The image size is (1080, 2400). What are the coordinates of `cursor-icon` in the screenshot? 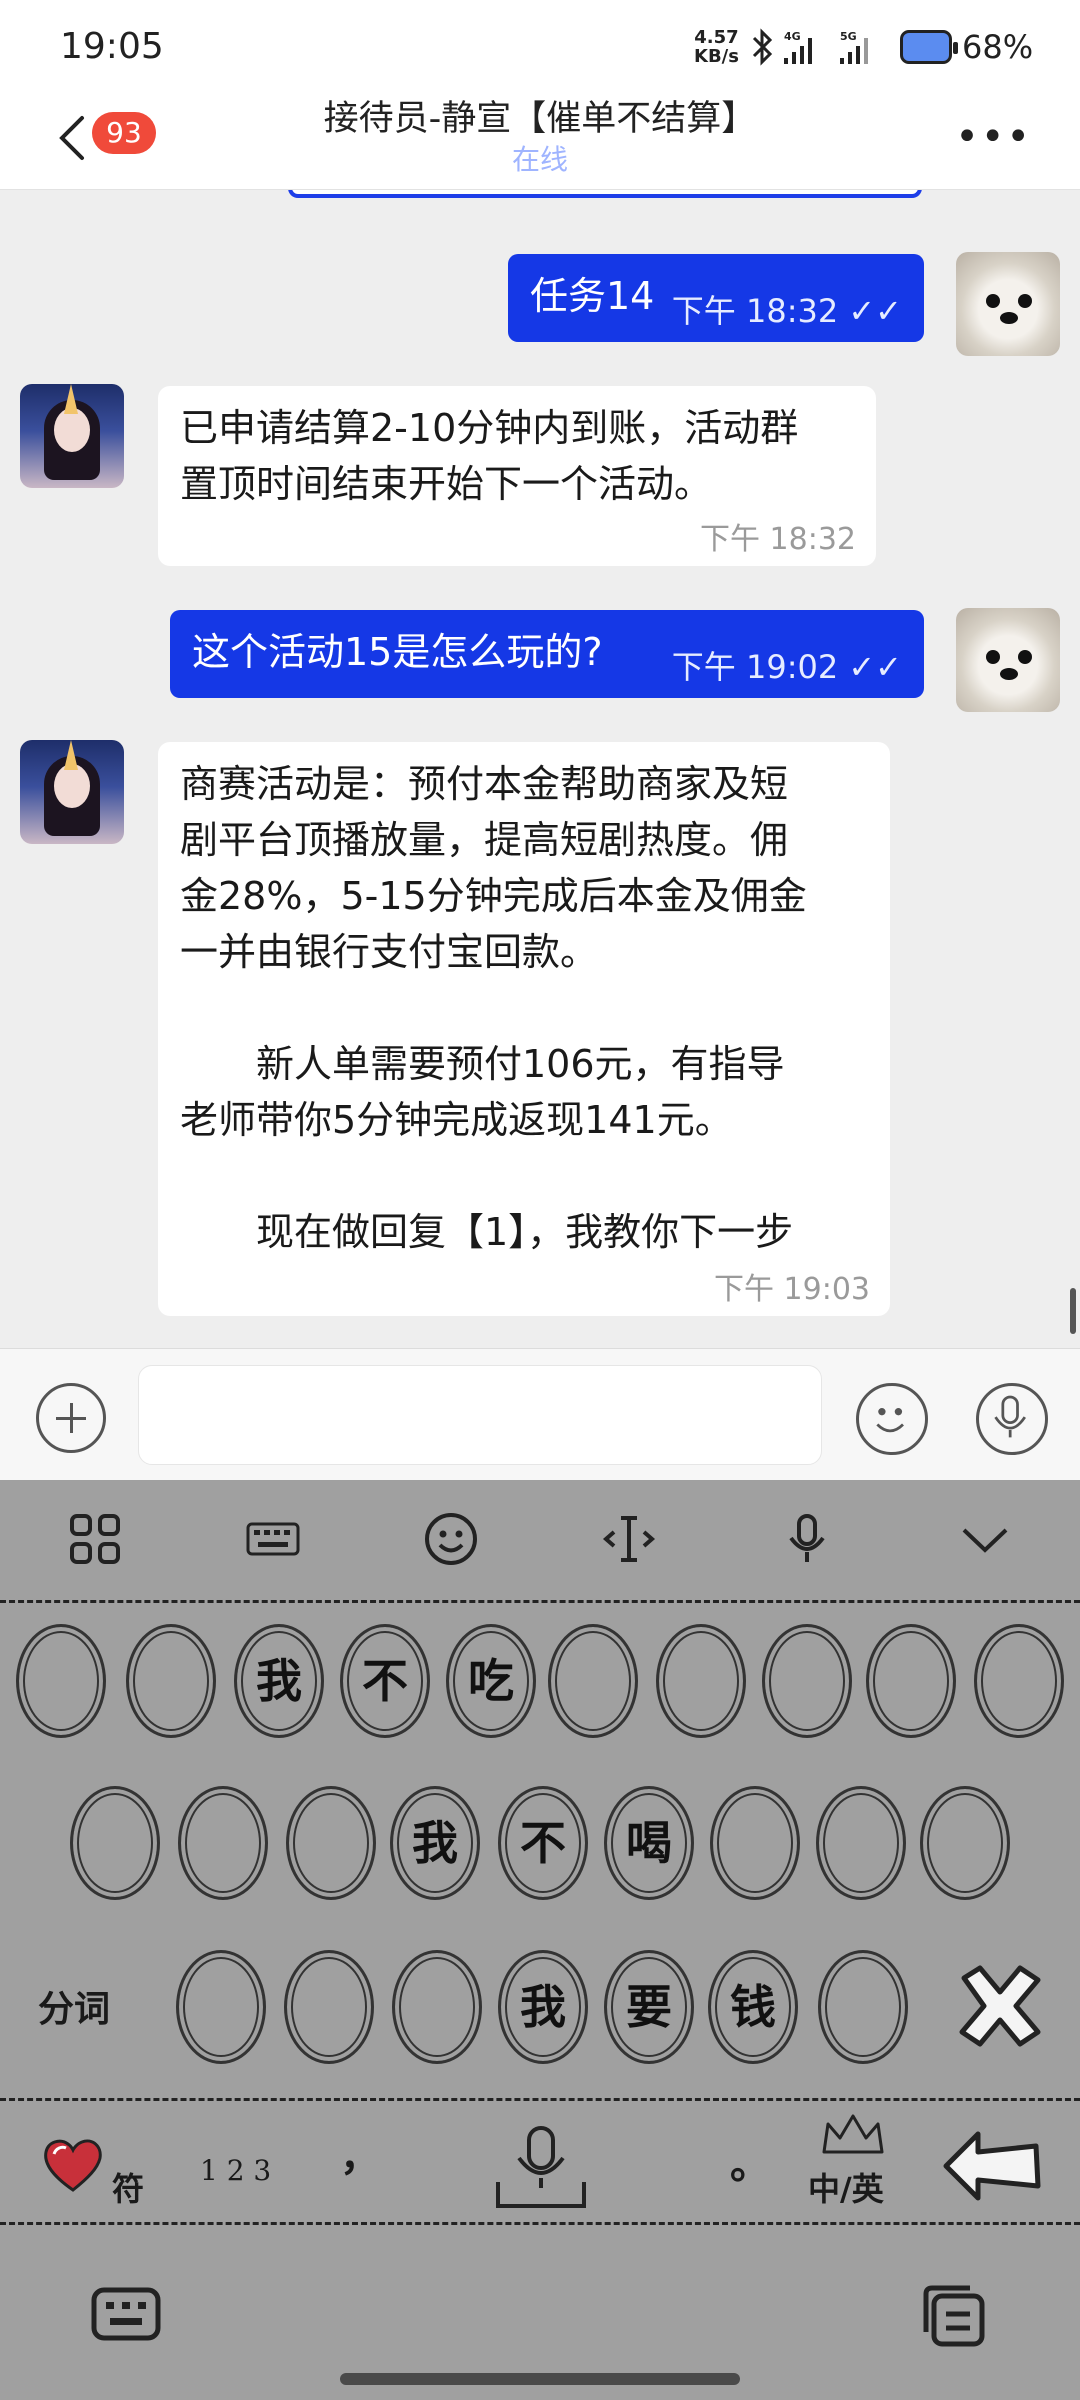 It's located at (629, 1539).